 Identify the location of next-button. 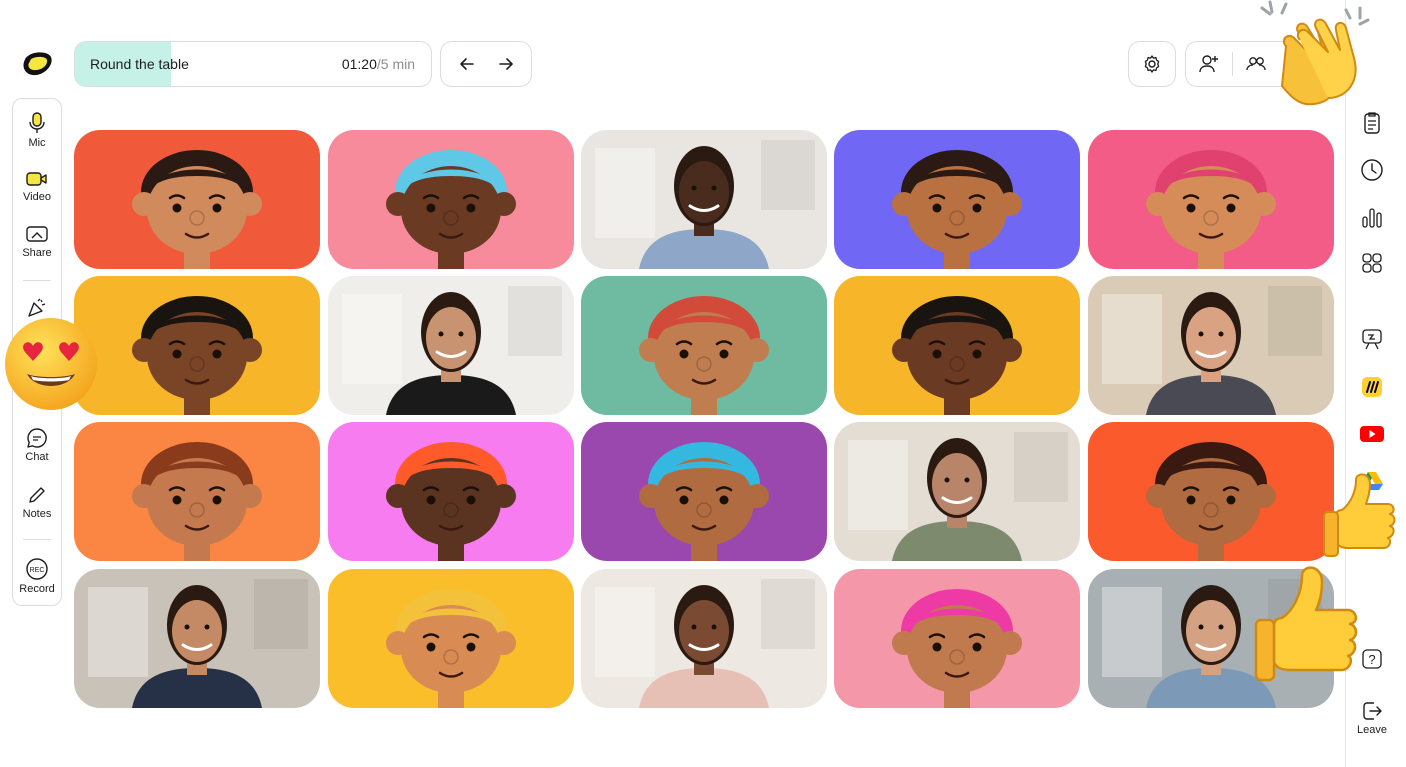
(506, 64).